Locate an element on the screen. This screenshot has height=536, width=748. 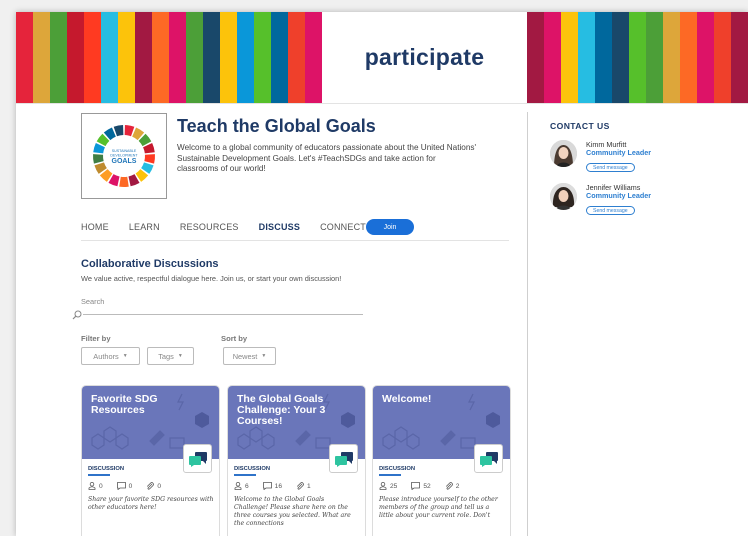
community-logo: SUSTAINABLE DEVELOPMENT GOALS is located at coordinates (124, 156).